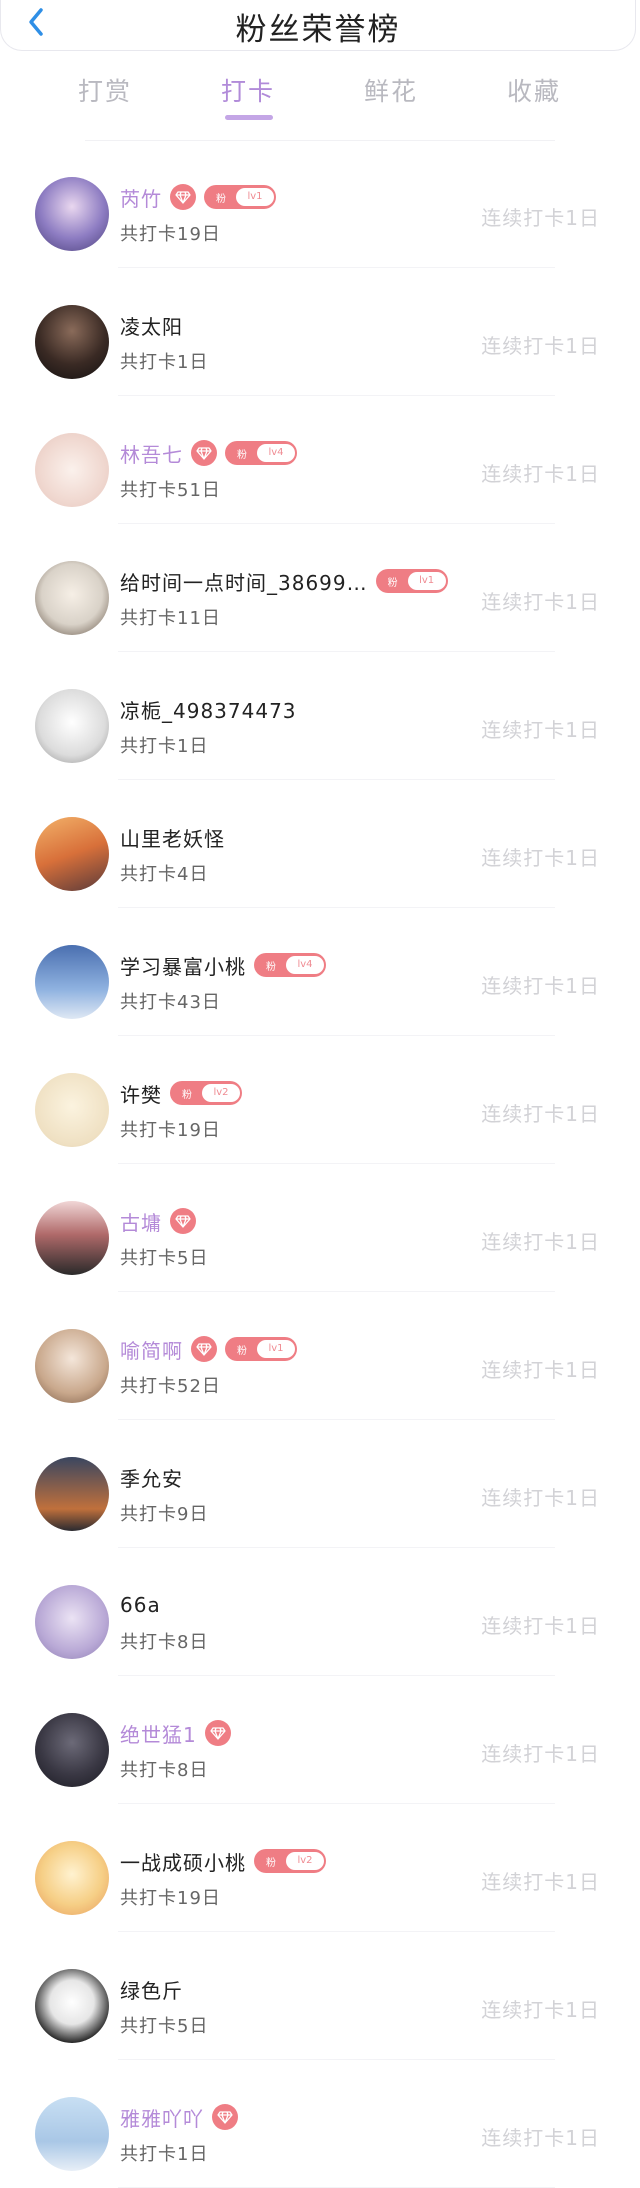 Image resolution: width=640 pixels, height=2188 pixels. I want to click on fan-row: 许樊 粉 lv2 共打卡19日 连续打卡1日, so click(320, 1100).